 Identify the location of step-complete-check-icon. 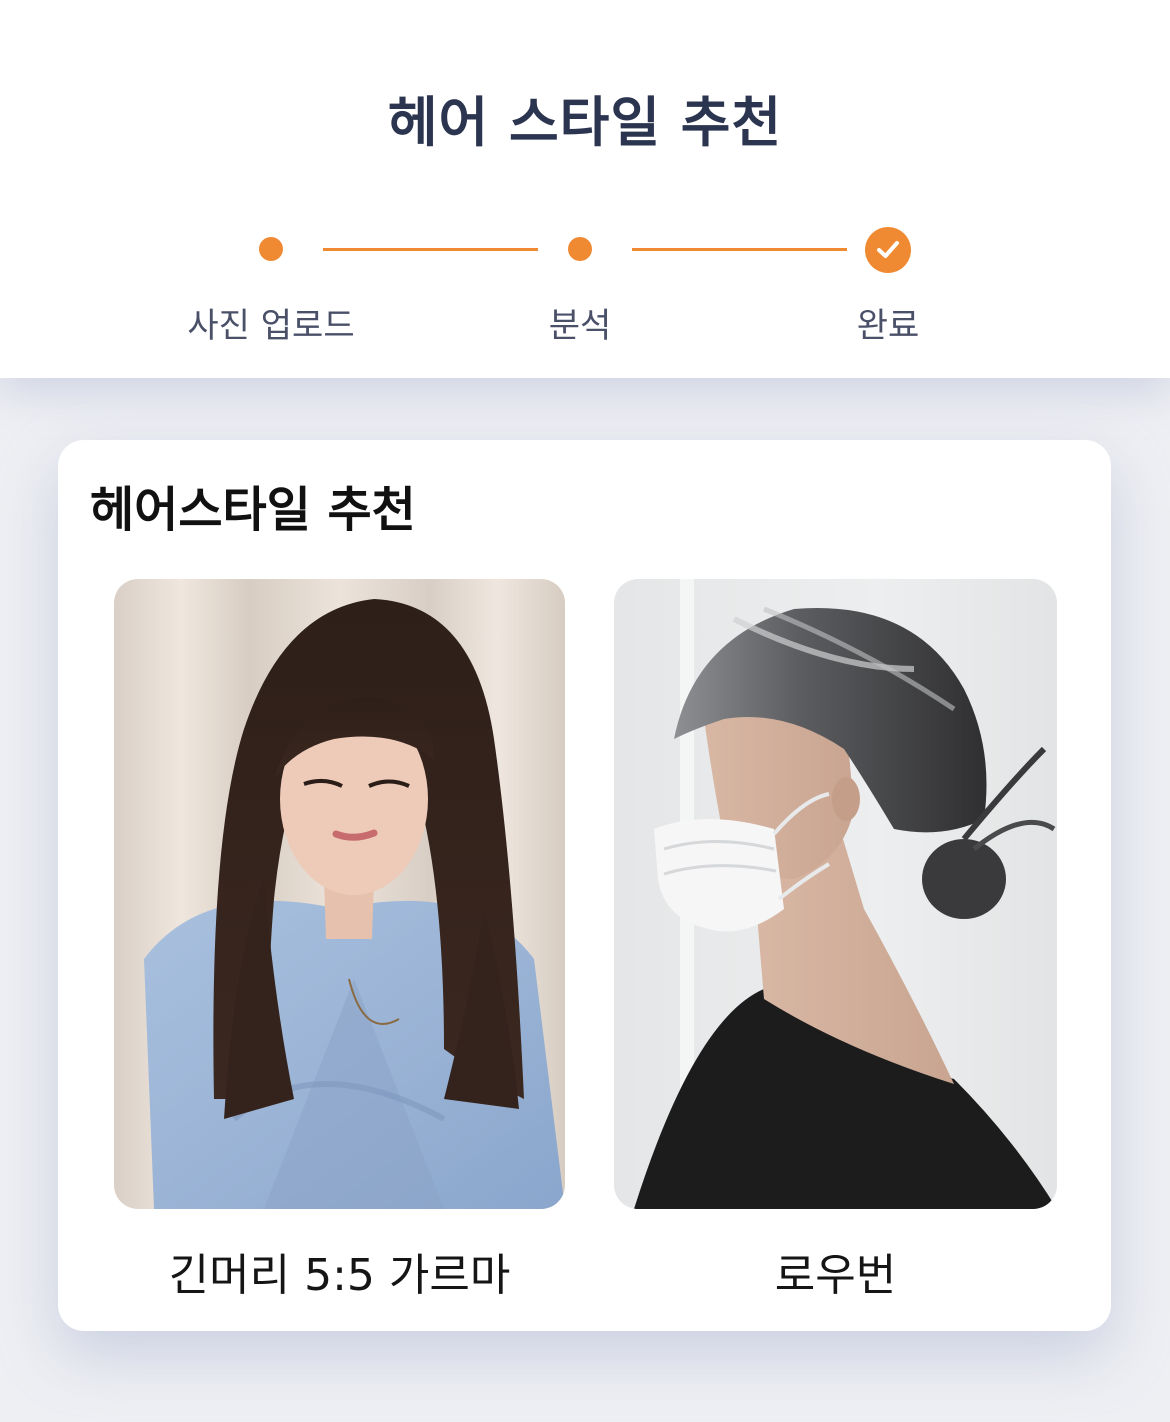
(888, 250).